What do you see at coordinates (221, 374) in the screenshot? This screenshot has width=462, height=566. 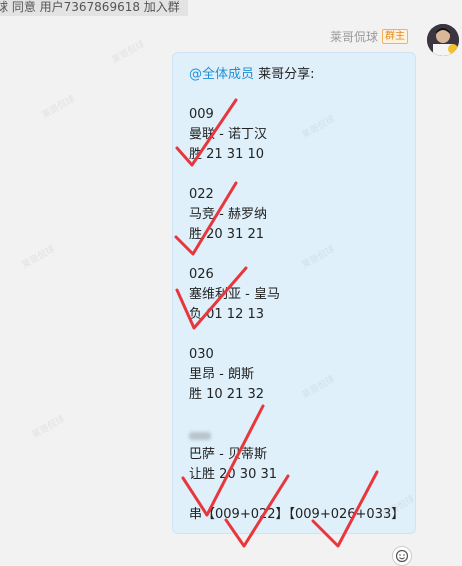 I see `match-teams: 里昂 - 朗斯` at bounding box center [221, 374].